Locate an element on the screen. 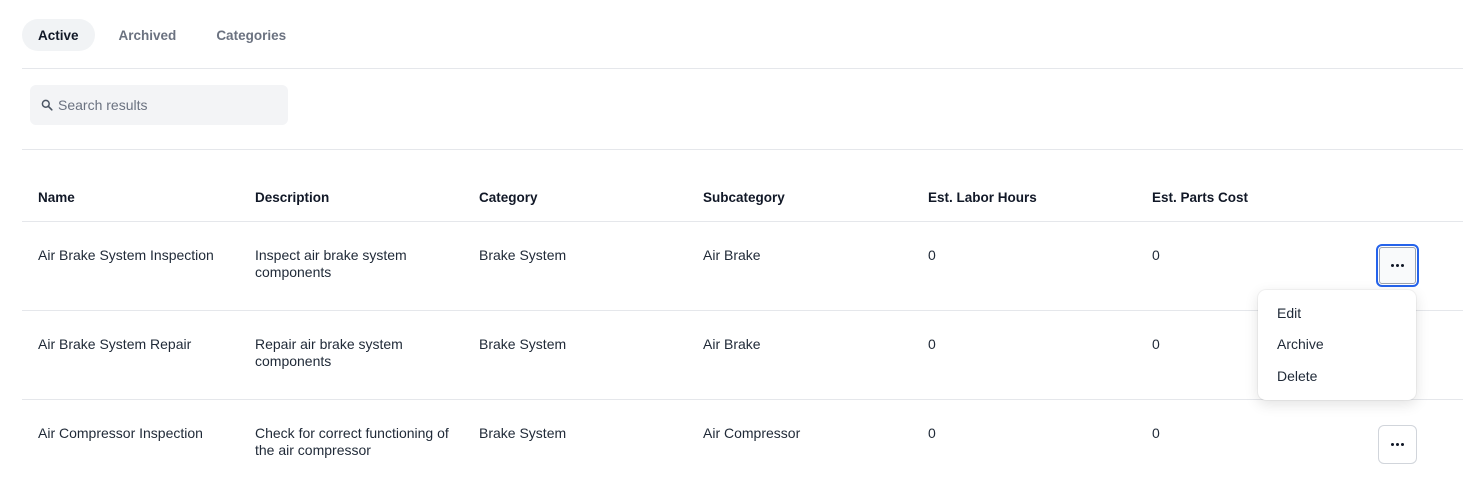 This screenshot has height=480, width=1463. menu-item-delete: Delete is located at coordinates (1337, 376).